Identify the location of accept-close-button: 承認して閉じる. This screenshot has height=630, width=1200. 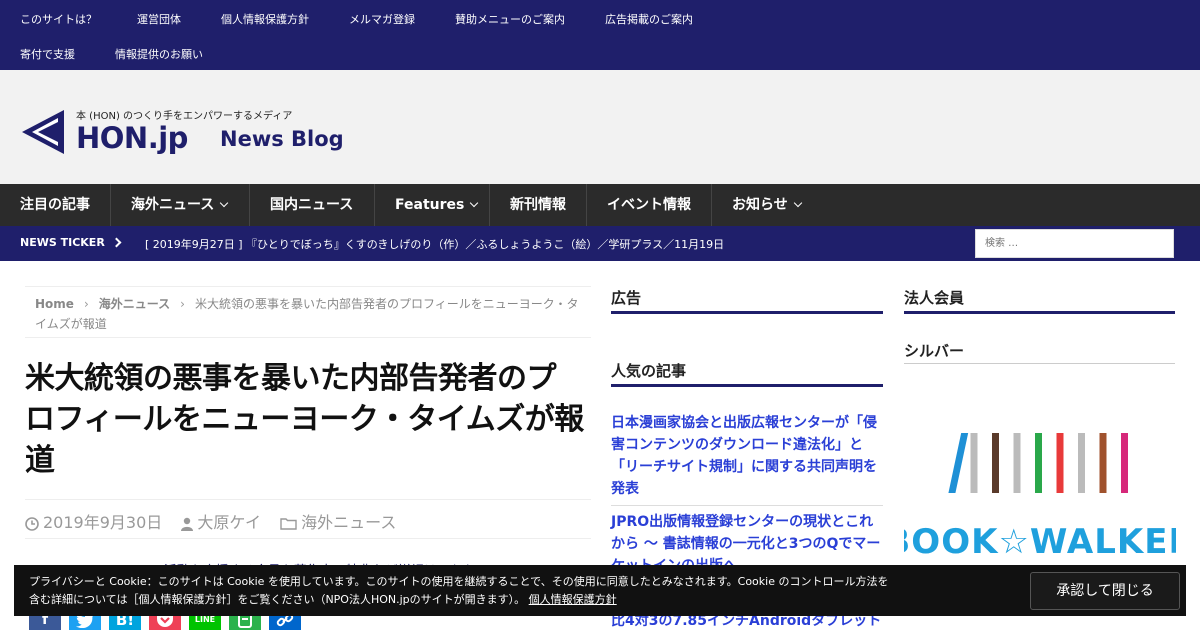
(1105, 591).